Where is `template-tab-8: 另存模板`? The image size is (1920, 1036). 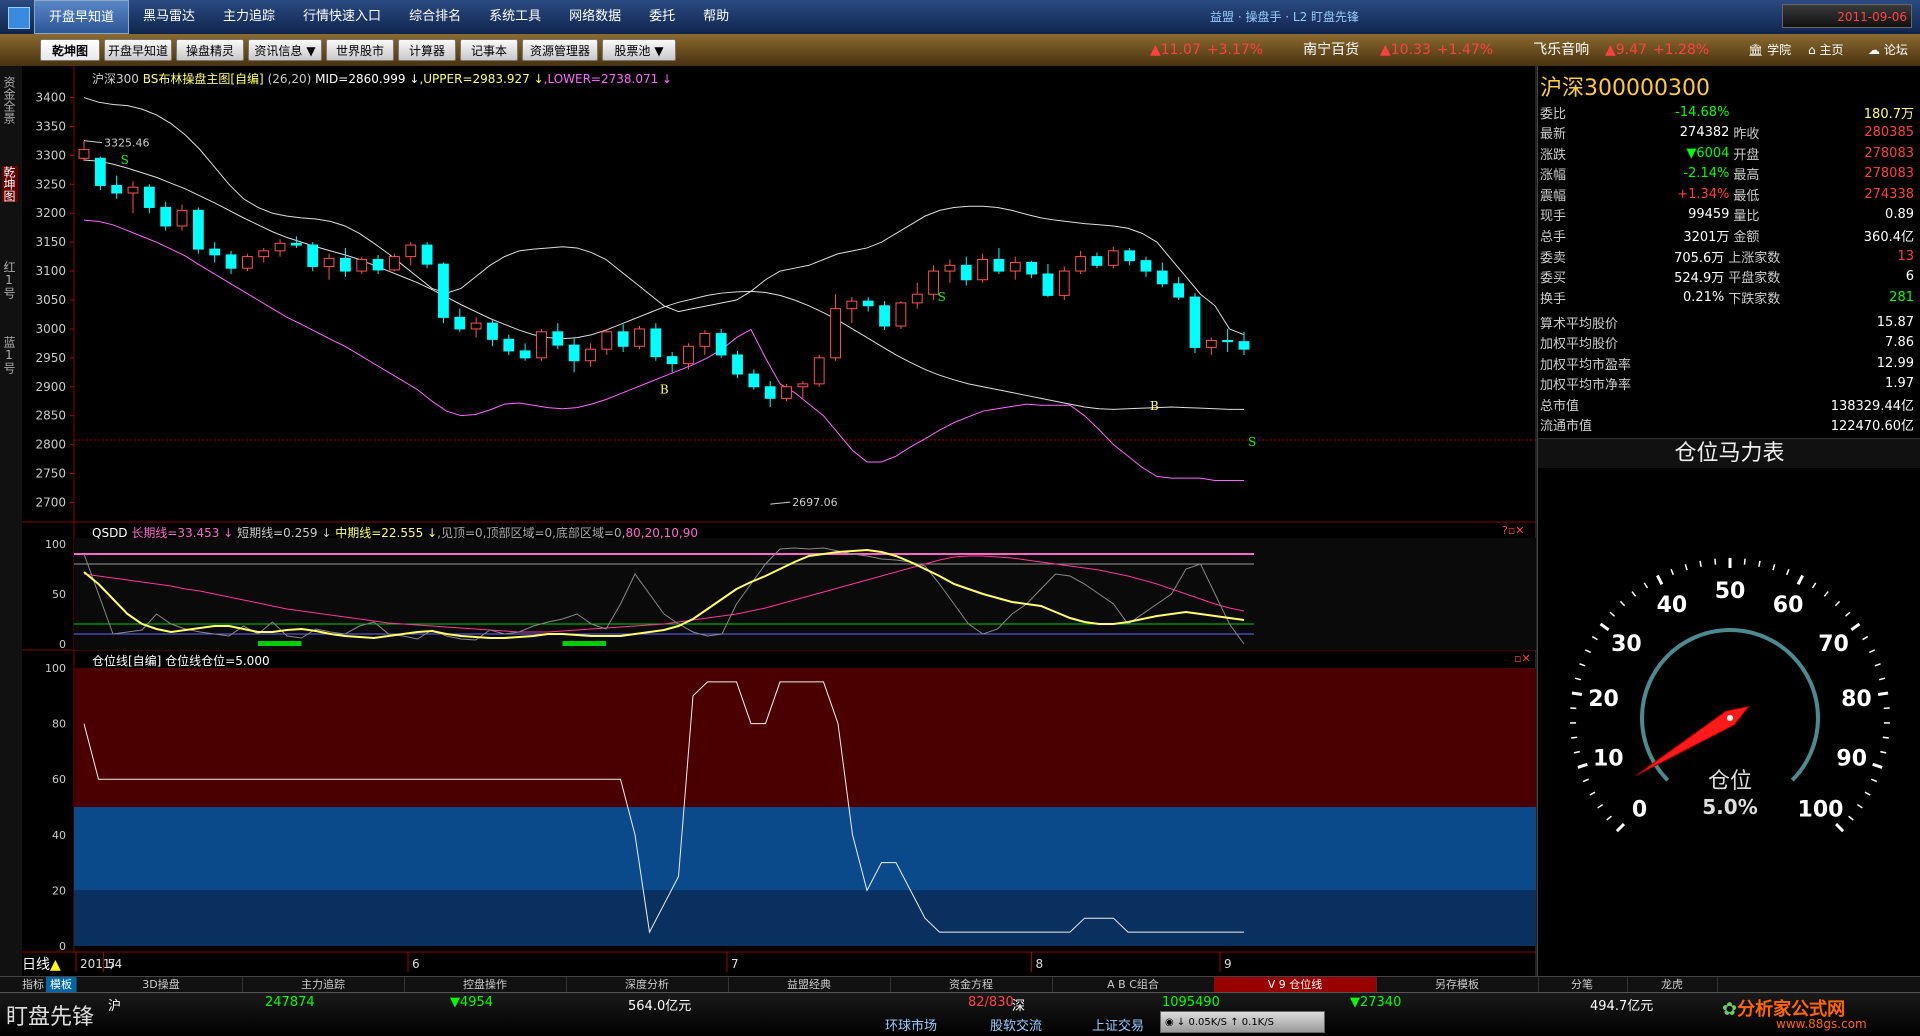
template-tab-8: 另存模板 is located at coordinates (1457, 985).